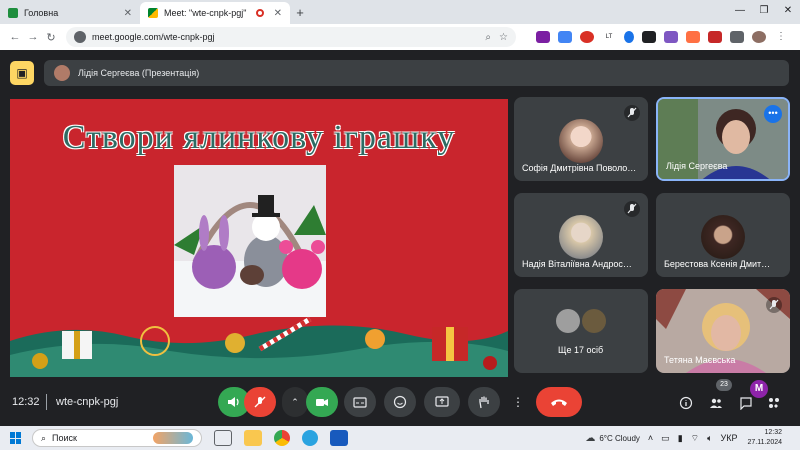 The image size is (800, 450). I want to click on mic-off-icon, so click(260, 402).